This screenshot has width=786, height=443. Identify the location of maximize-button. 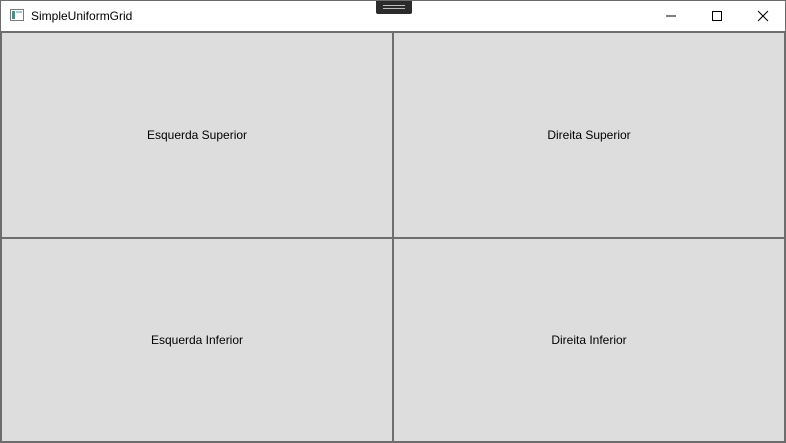
(717, 16).